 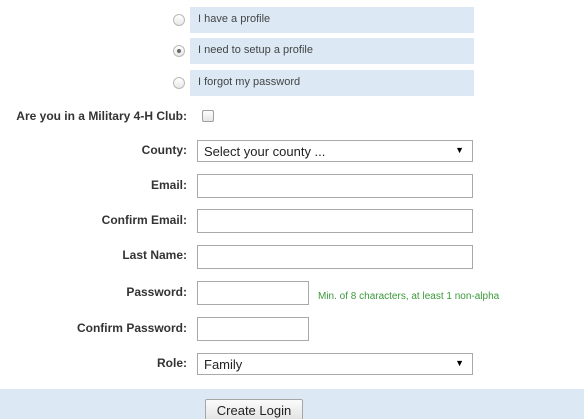 I want to click on role-select: Family ▼, so click(x=335, y=364).